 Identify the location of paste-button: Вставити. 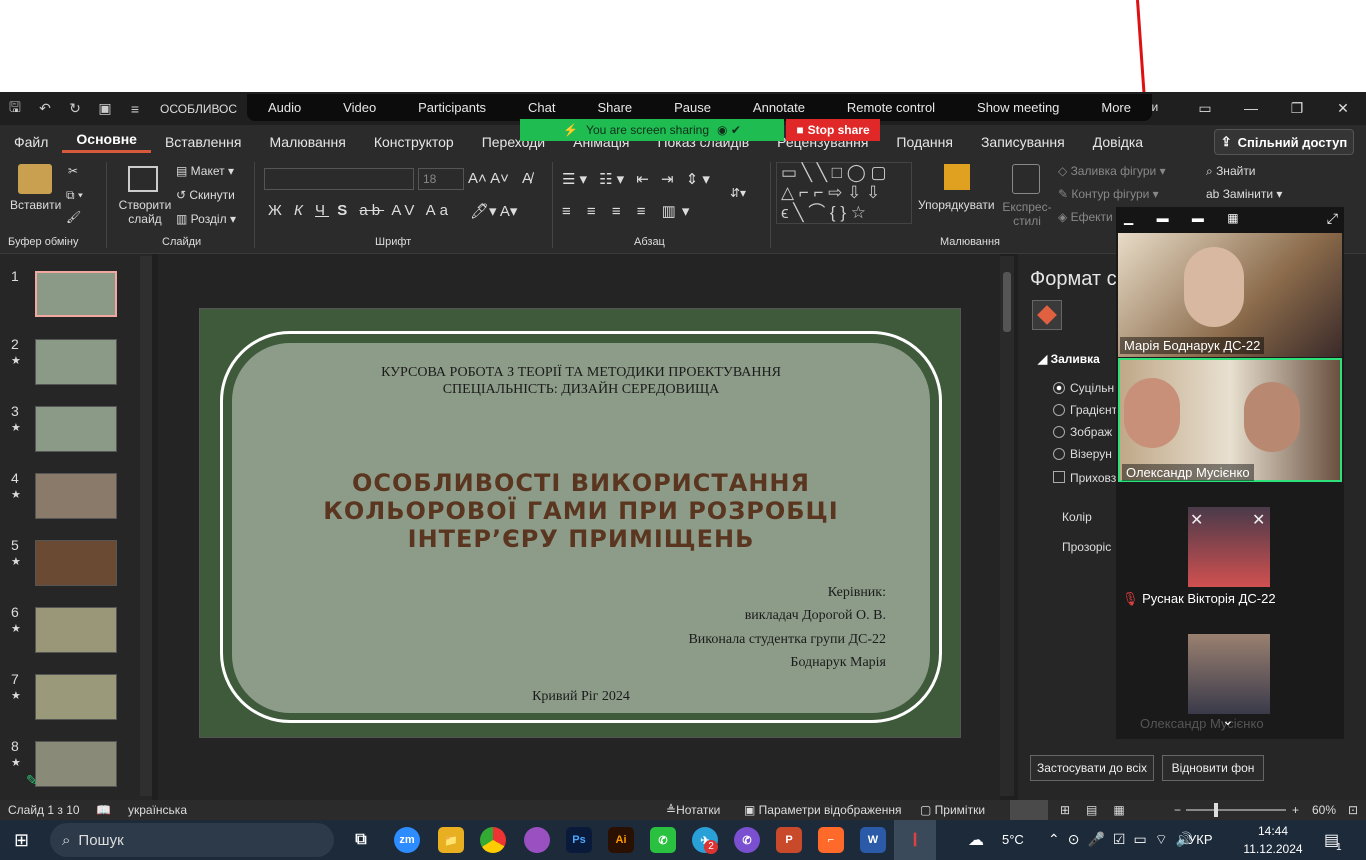
(35, 205).